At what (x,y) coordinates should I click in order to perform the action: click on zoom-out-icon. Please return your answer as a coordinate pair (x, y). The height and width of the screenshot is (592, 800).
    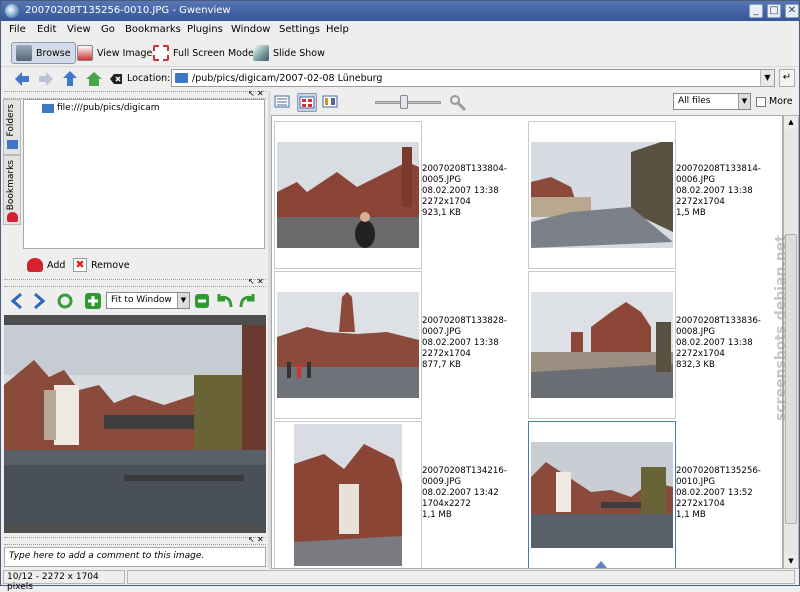
    Looking at the image, I should click on (202, 301).